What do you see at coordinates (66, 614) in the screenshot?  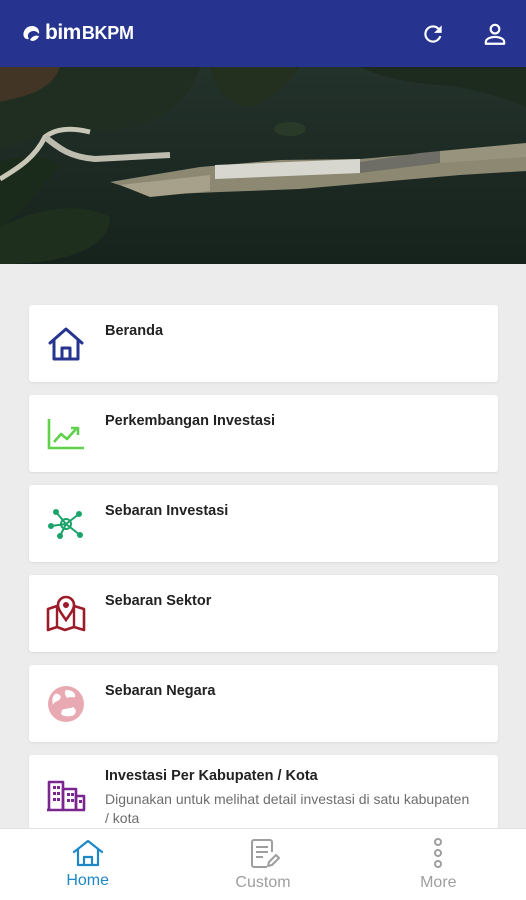 I see `map-pin-icon` at bounding box center [66, 614].